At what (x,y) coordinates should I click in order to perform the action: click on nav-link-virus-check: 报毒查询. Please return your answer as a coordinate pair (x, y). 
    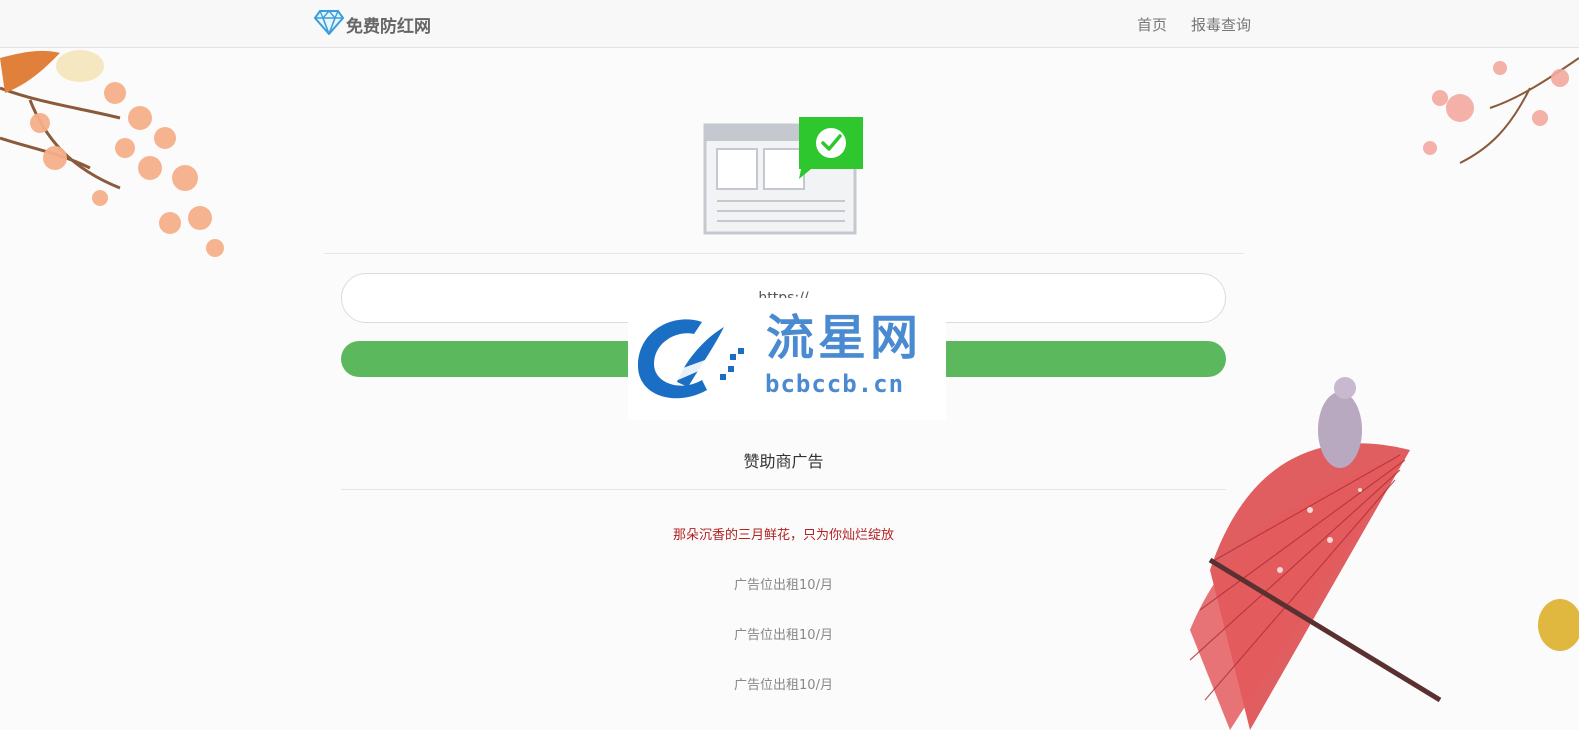
    Looking at the image, I should click on (1221, 24).